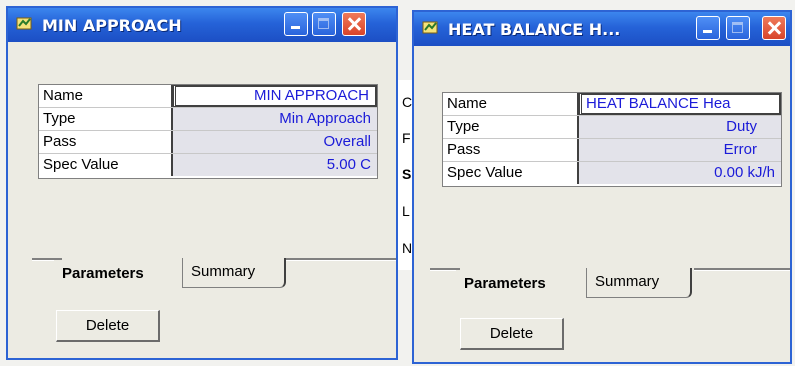 Image resolution: width=795 pixels, height=366 pixels. What do you see at coordinates (407, 102) in the screenshot?
I see `background-text-c: C` at bounding box center [407, 102].